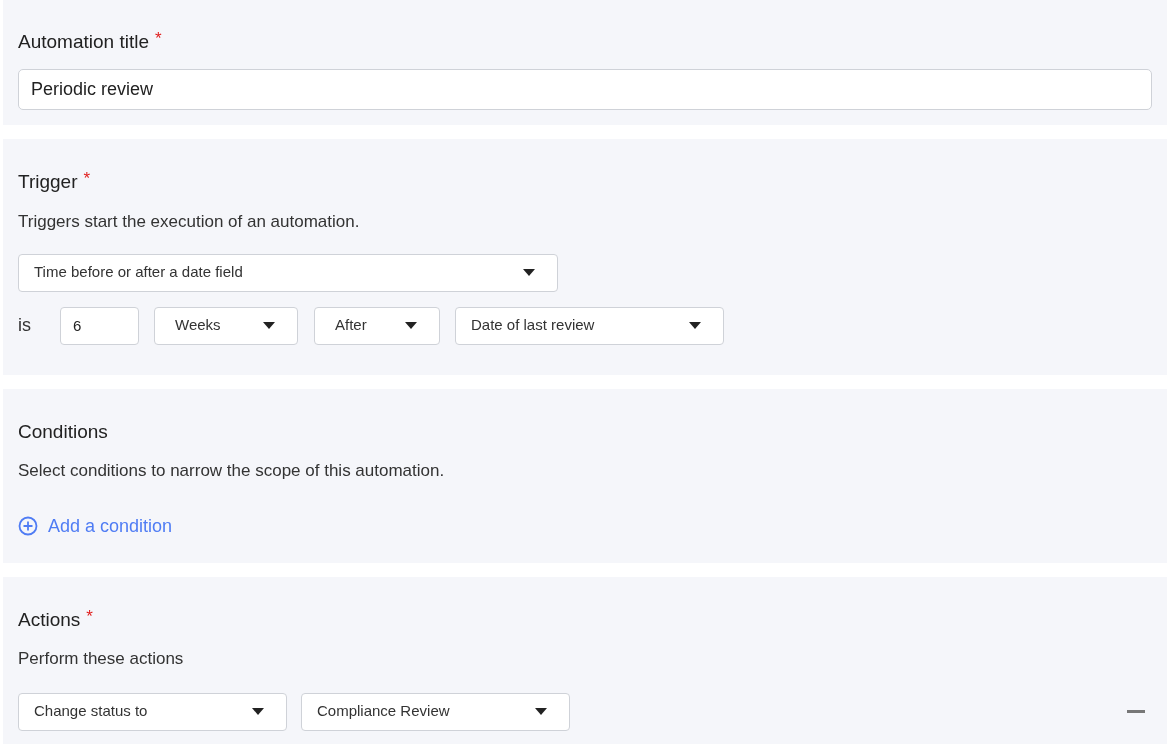  What do you see at coordinates (288, 272) in the screenshot?
I see `dropdown: Time before or after a date field` at bounding box center [288, 272].